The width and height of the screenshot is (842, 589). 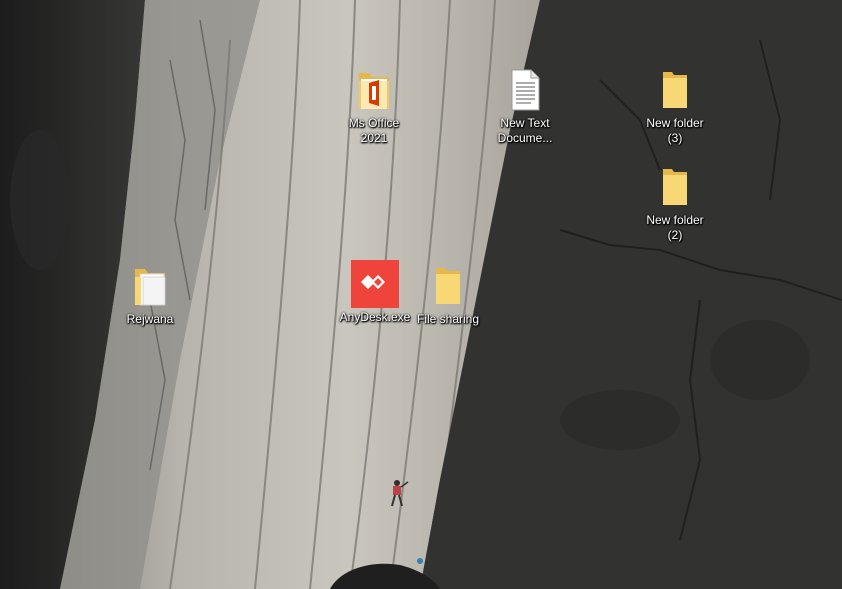 I want to click on desktop-icon-rejwana: Rejwana, so click(x=150, y=294).